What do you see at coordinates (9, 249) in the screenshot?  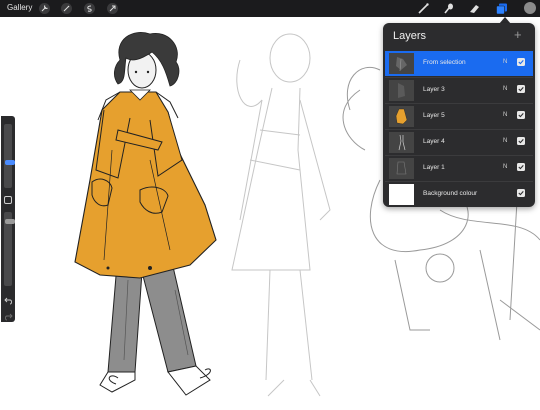 I see `opacity-slider` at bounding box center [9, 249].